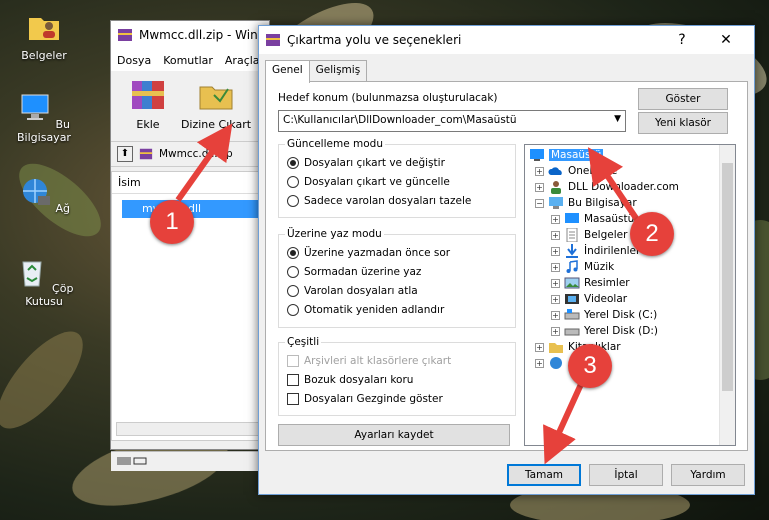  I want to click on step-badge-3: 3, so click(590, 366).